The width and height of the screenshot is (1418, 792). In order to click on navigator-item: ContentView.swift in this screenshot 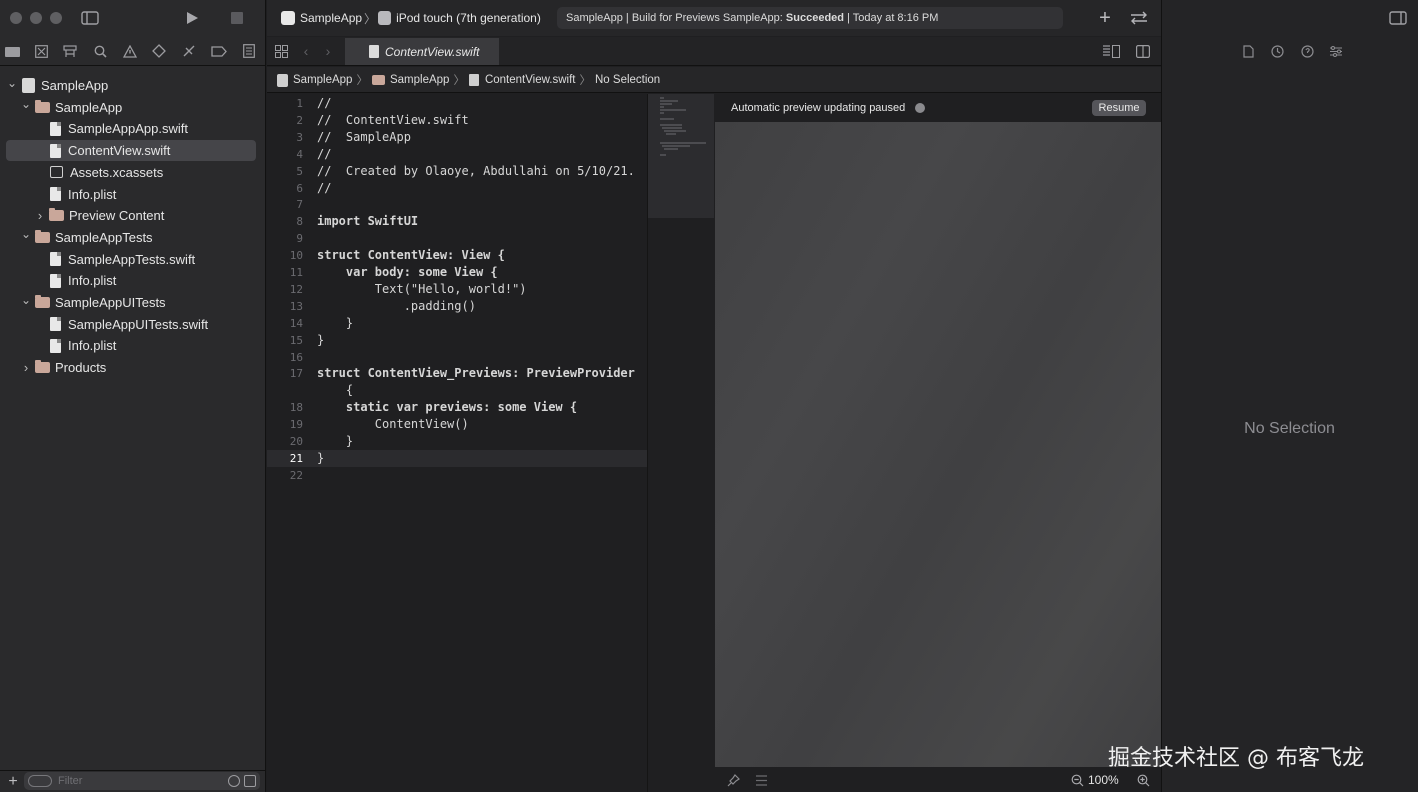, I will do `click(131, 151)`.